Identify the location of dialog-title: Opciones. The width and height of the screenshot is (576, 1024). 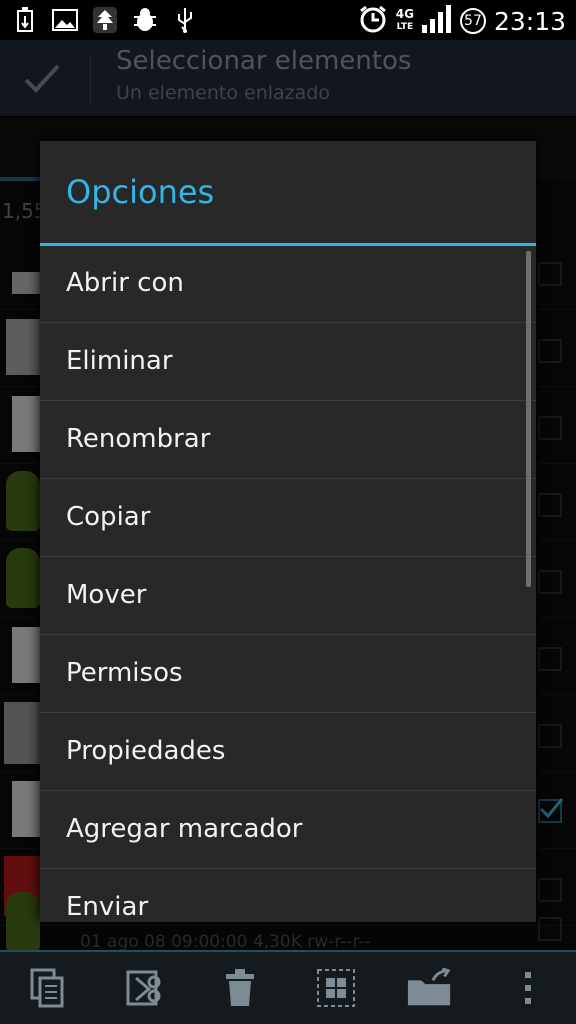
(140, 192).